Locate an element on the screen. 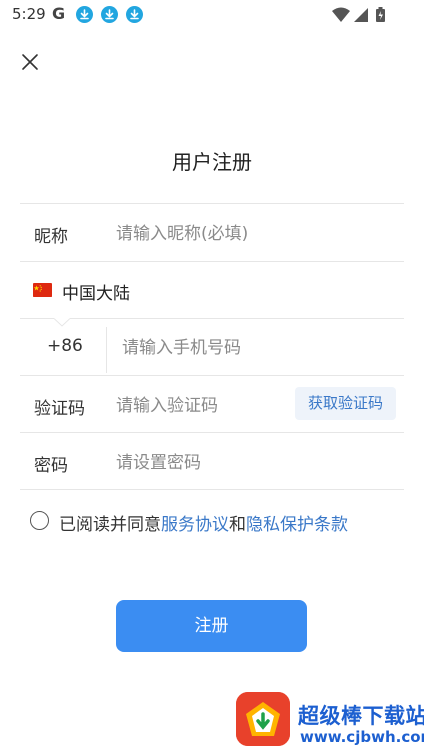 Image resolution: width=424 pixels, height=754 pixels. status-bar: 5:29 G is located at coordinates (212, 15).